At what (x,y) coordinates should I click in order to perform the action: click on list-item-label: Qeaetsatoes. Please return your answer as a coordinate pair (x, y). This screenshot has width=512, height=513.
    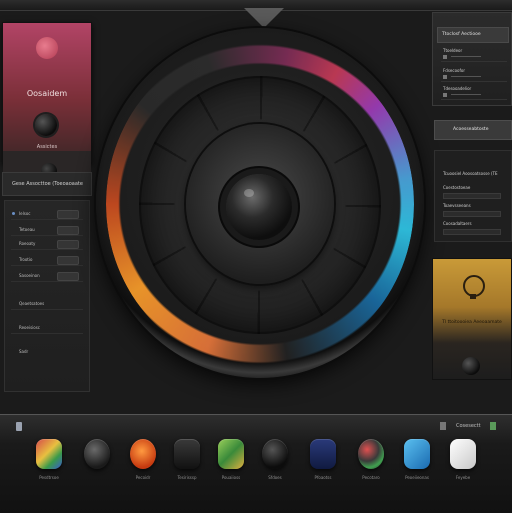
    Looking at the image, I should click on (32, 303).